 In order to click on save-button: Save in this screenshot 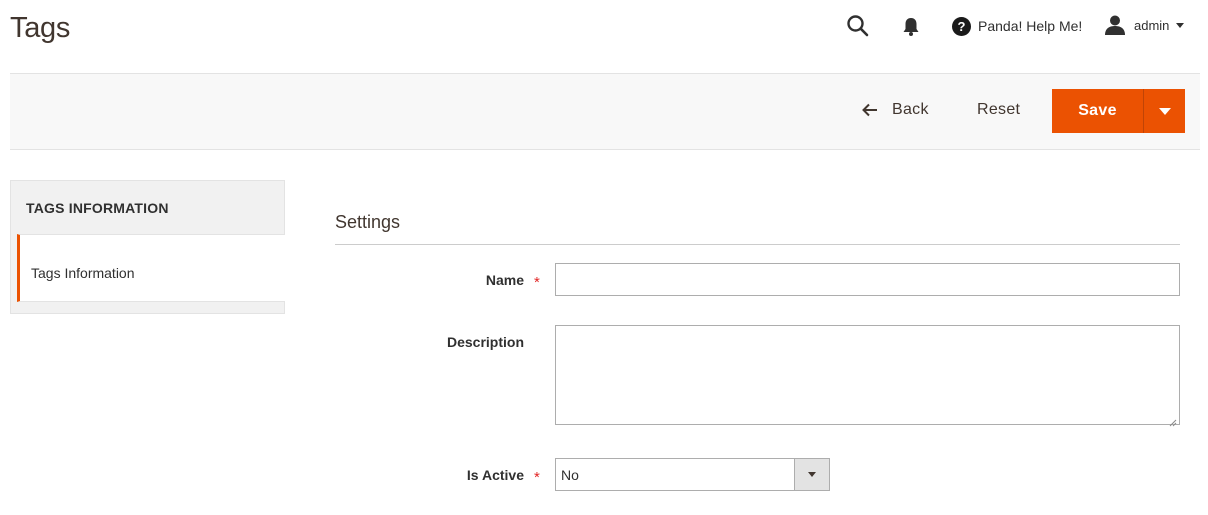, I will do `click(1097, 111)`.